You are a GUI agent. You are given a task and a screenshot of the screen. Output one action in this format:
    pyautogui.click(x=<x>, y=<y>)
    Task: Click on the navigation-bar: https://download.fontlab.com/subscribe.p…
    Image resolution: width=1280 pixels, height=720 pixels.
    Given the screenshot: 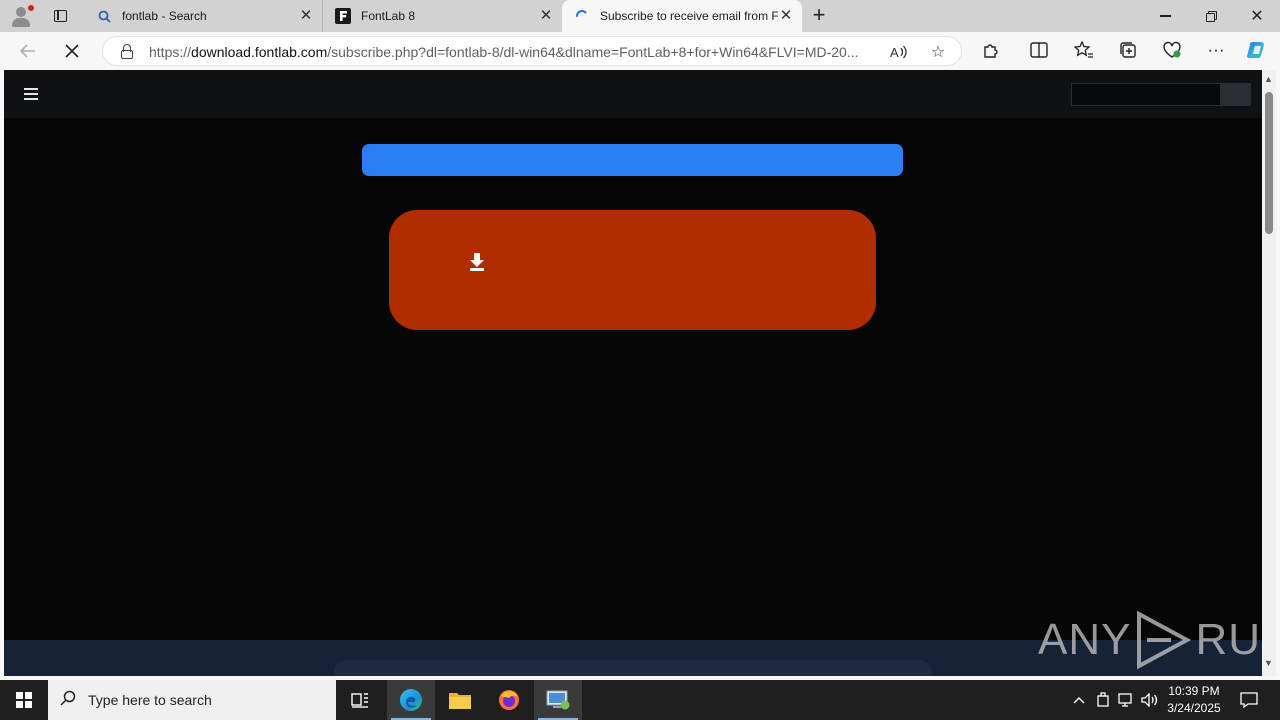 What is the action you would take?
    pyautogui.click(x=640, y=51)
    